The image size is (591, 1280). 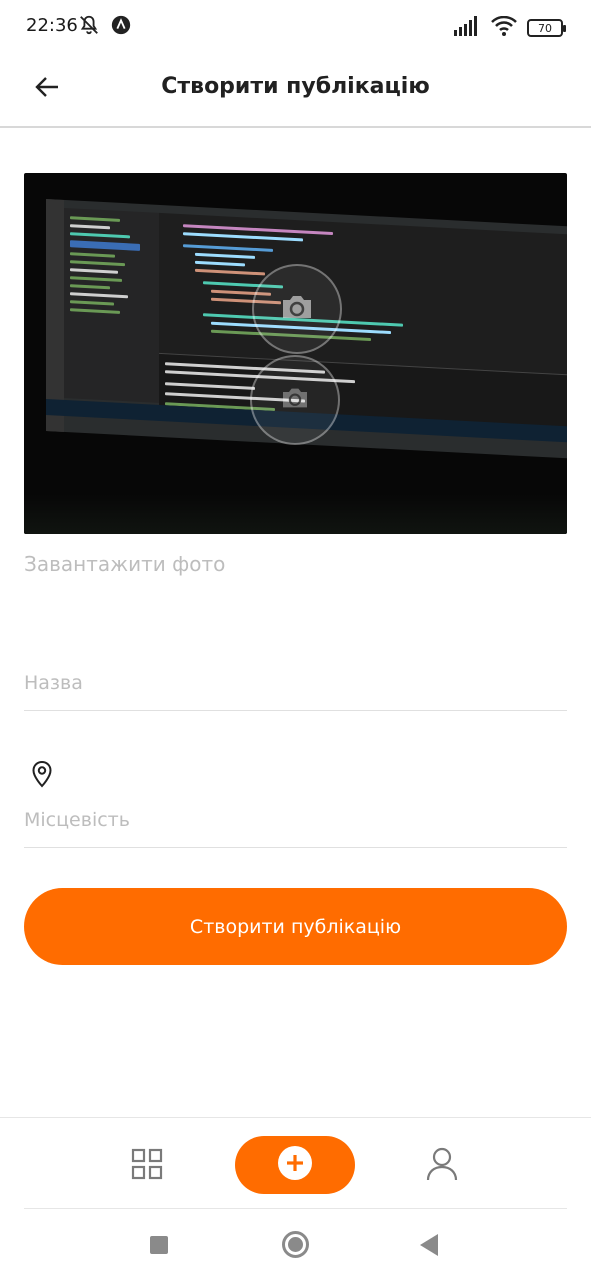 What do you see at coordinates (295, 28) in the screenshot?
I see `status-bar: 22:36 70` at bounding box center [295, 28].